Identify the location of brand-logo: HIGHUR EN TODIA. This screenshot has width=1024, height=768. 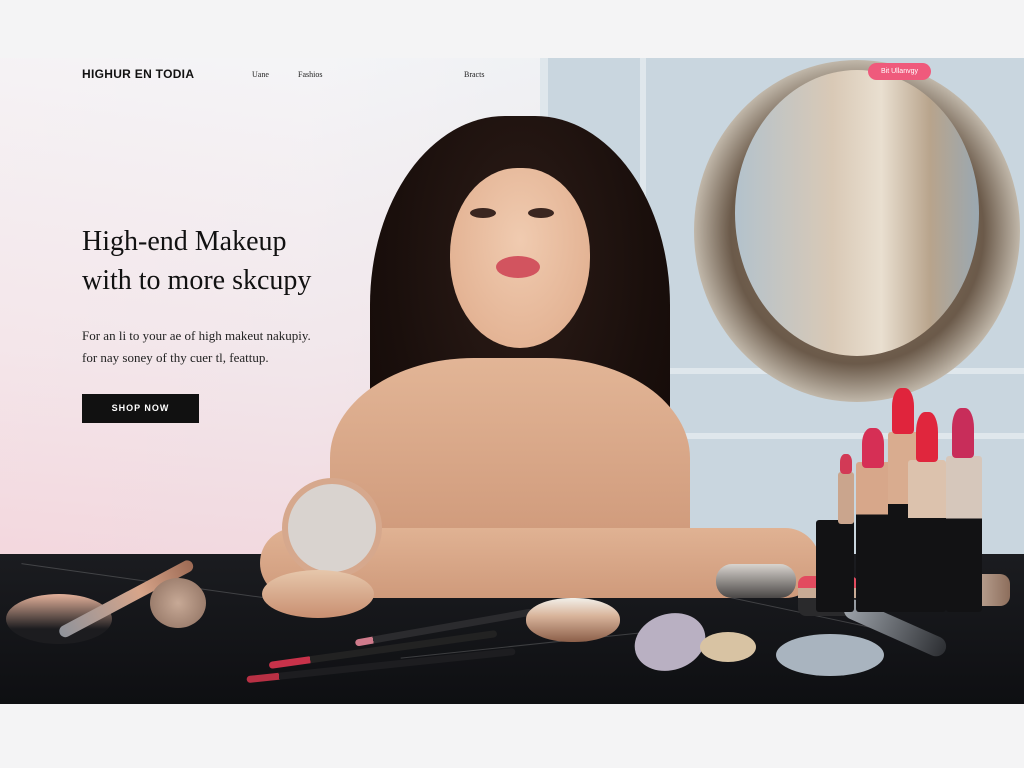
(138, 74).